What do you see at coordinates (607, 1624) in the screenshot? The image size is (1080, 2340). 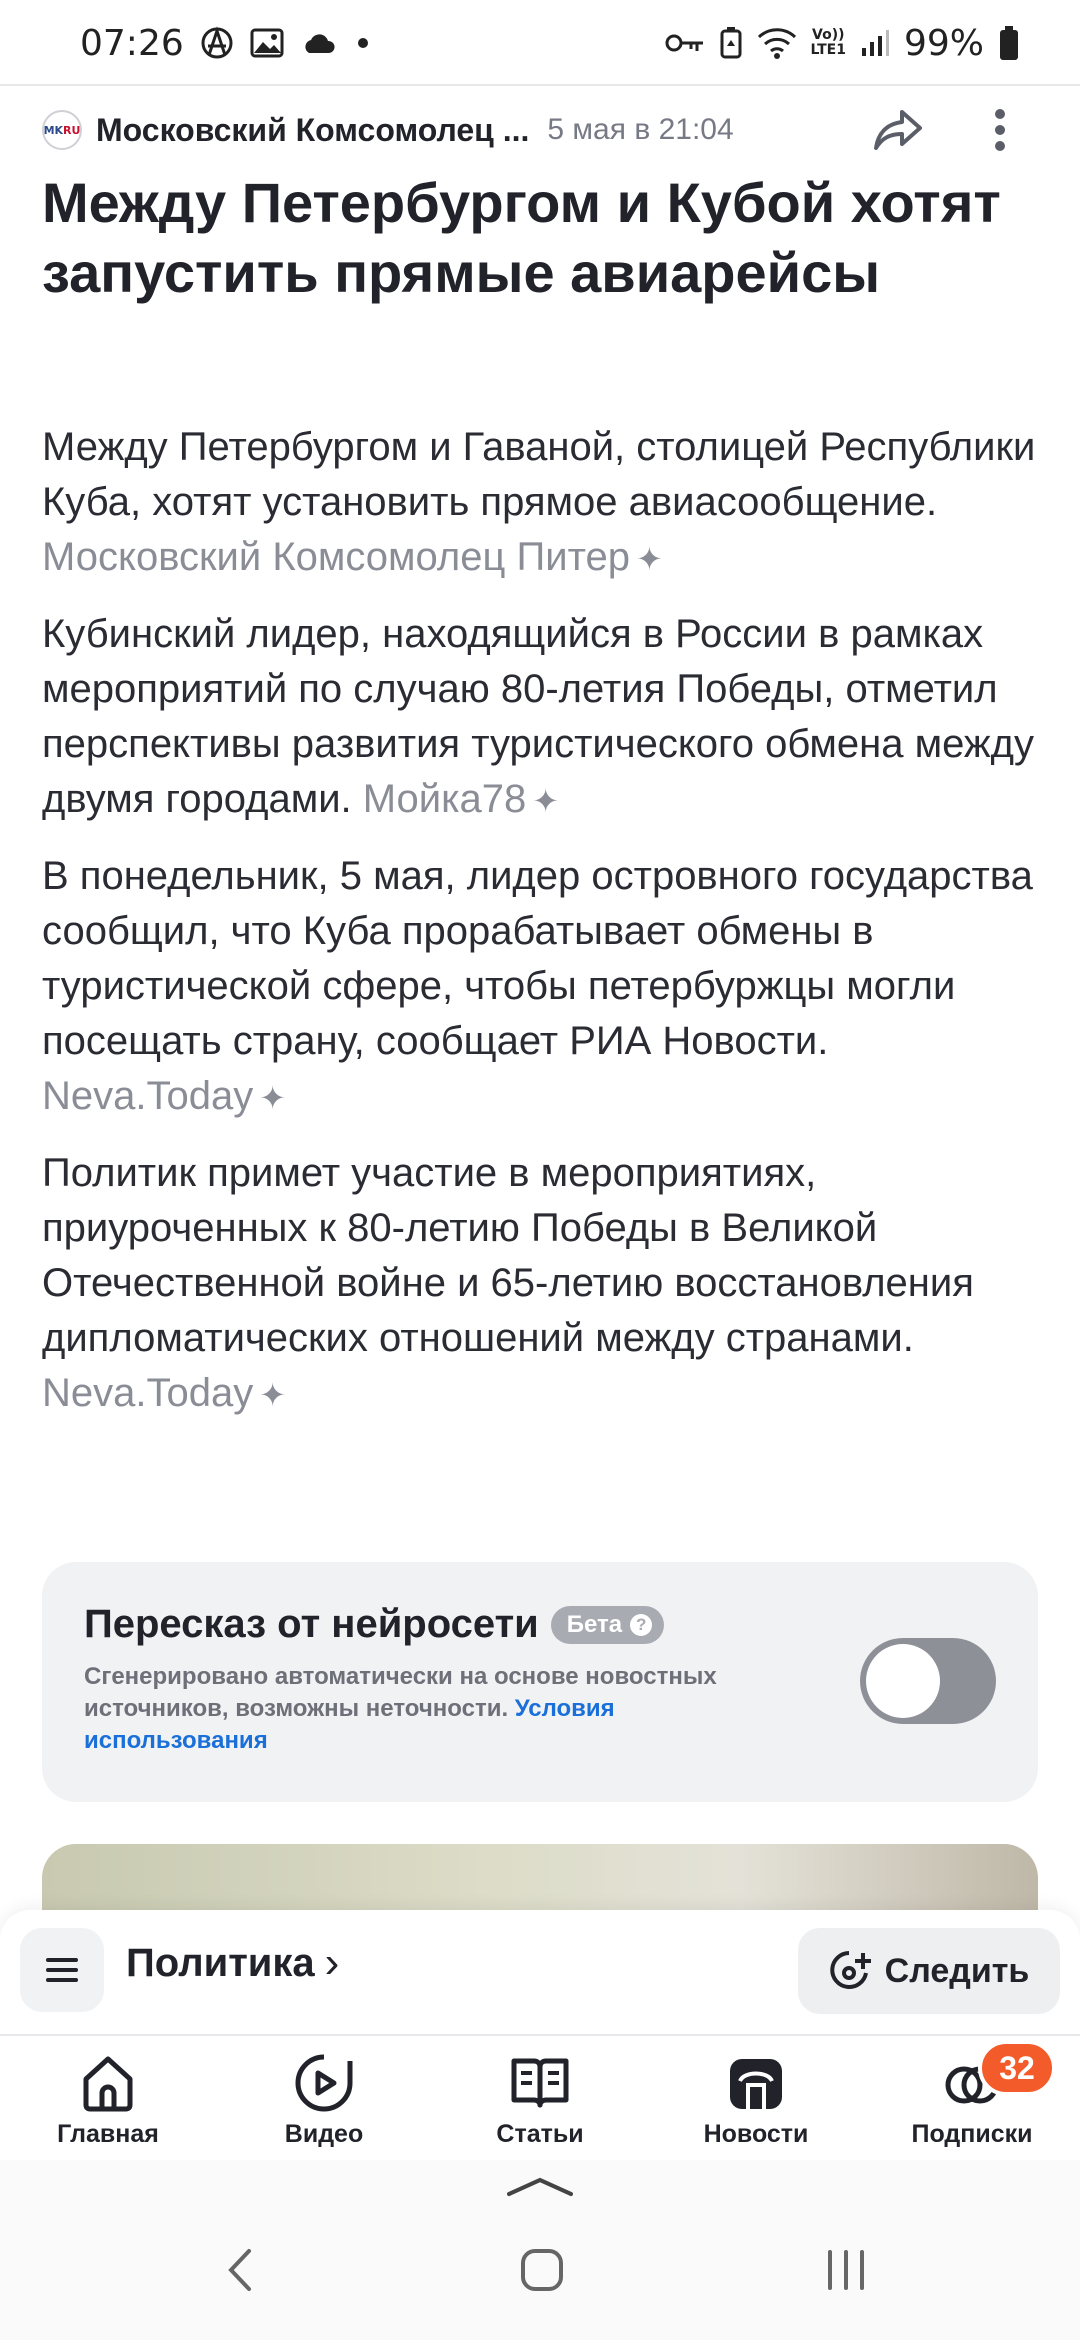 I see `beta-badge: Бета?` at bounding box center [607, 1624].